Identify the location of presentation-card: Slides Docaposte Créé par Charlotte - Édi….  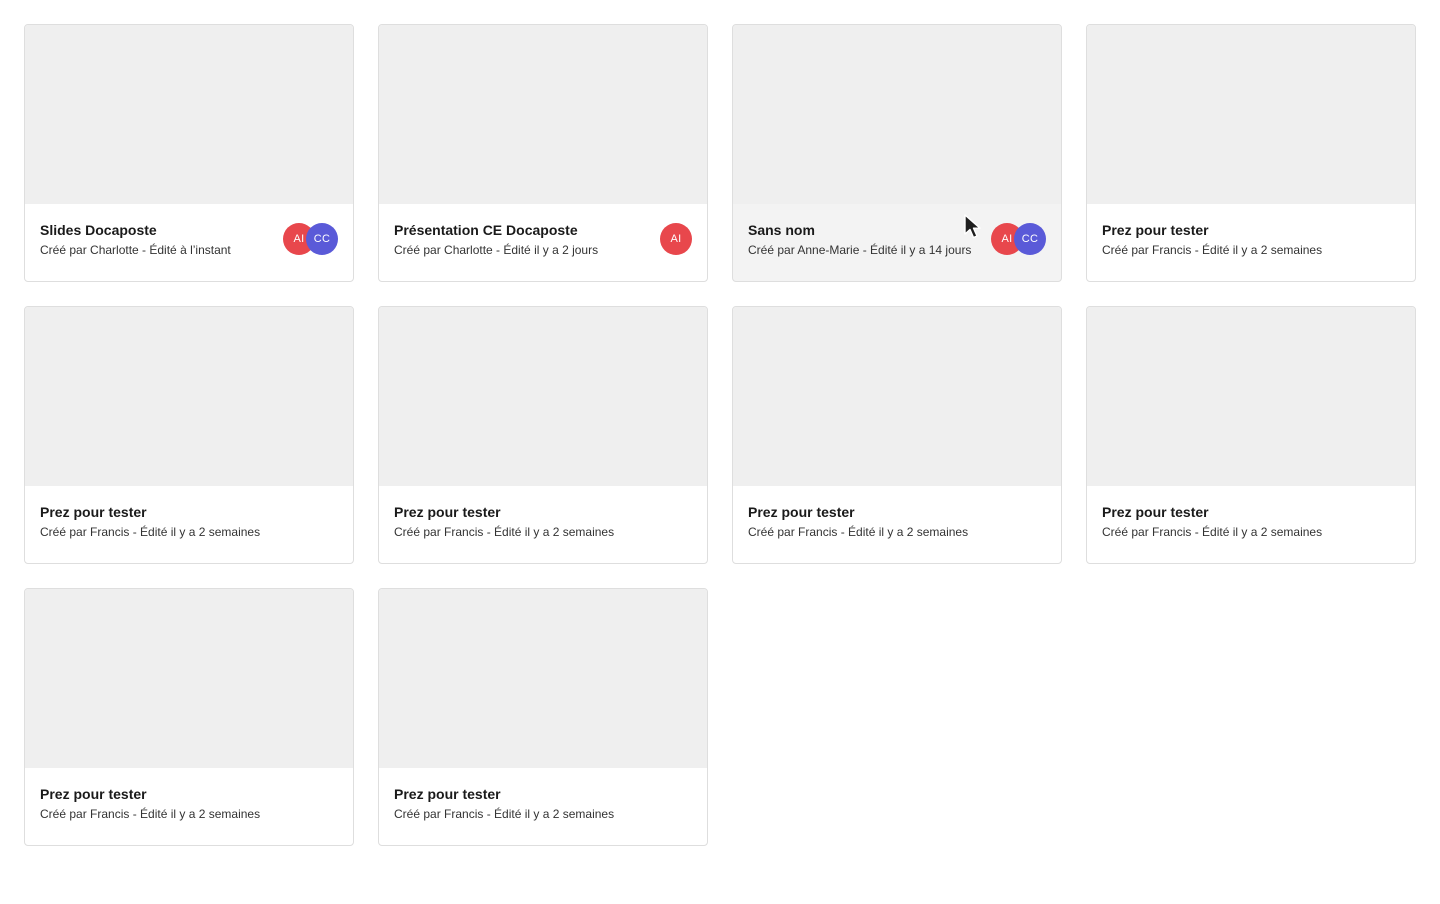
(189, 153).